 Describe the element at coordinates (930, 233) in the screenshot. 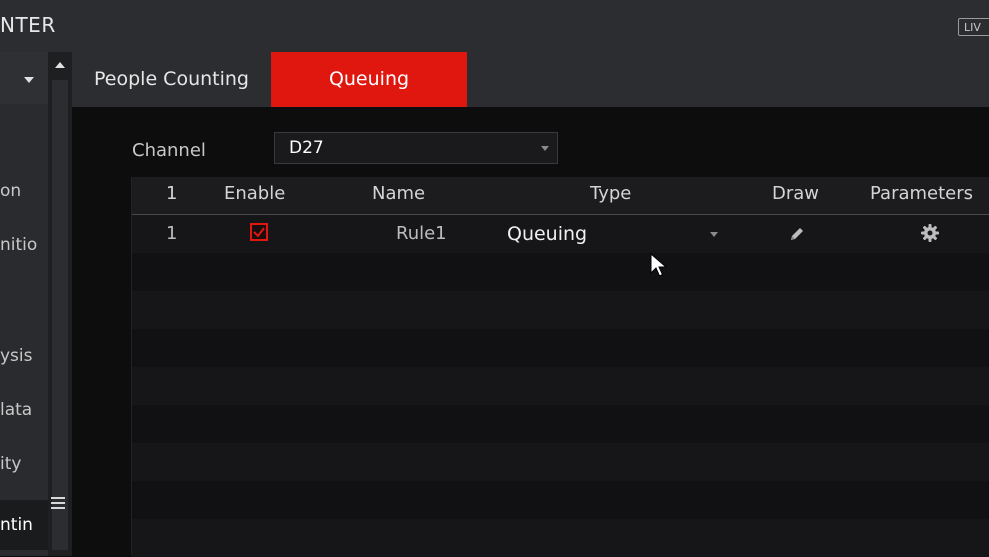

I see `gear-icon` at that location.